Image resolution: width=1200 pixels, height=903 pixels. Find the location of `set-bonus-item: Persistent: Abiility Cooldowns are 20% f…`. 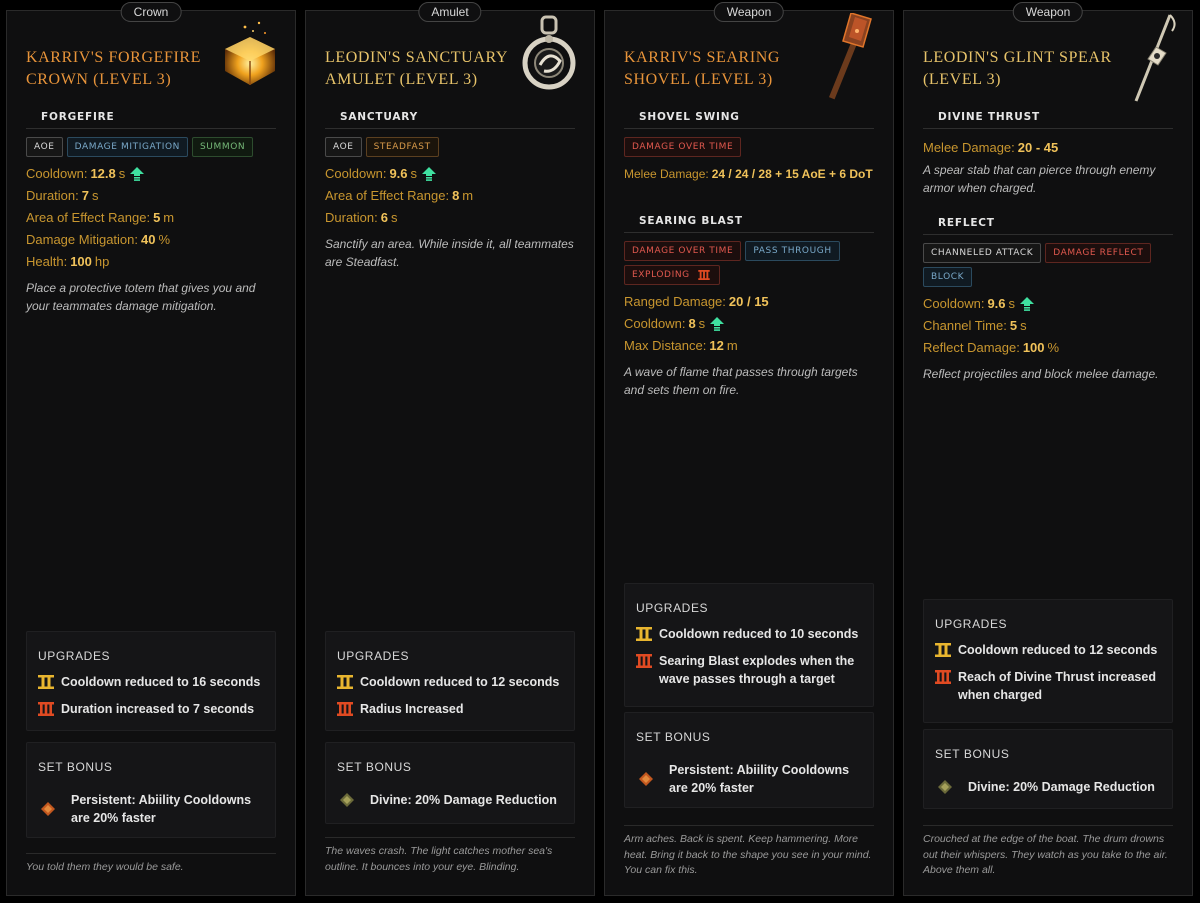

set-bonus-item: Persistent: Abiility Cooldowns are 20% f… is located at coordinates (749, 775).